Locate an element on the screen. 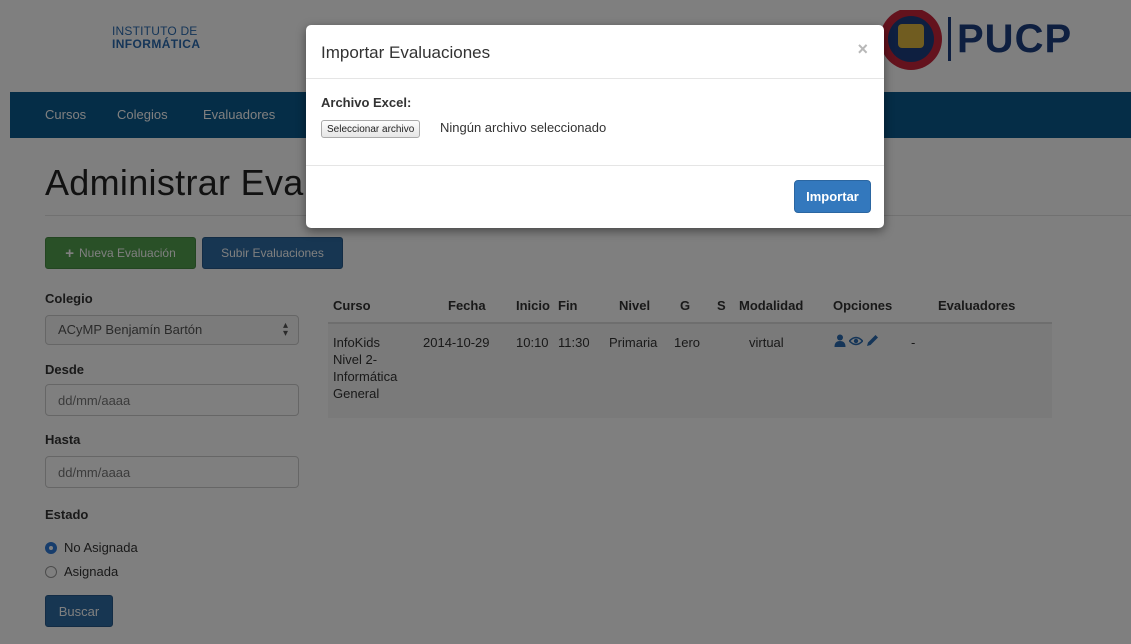  close-icon: × is located at coordinates (862, 49).